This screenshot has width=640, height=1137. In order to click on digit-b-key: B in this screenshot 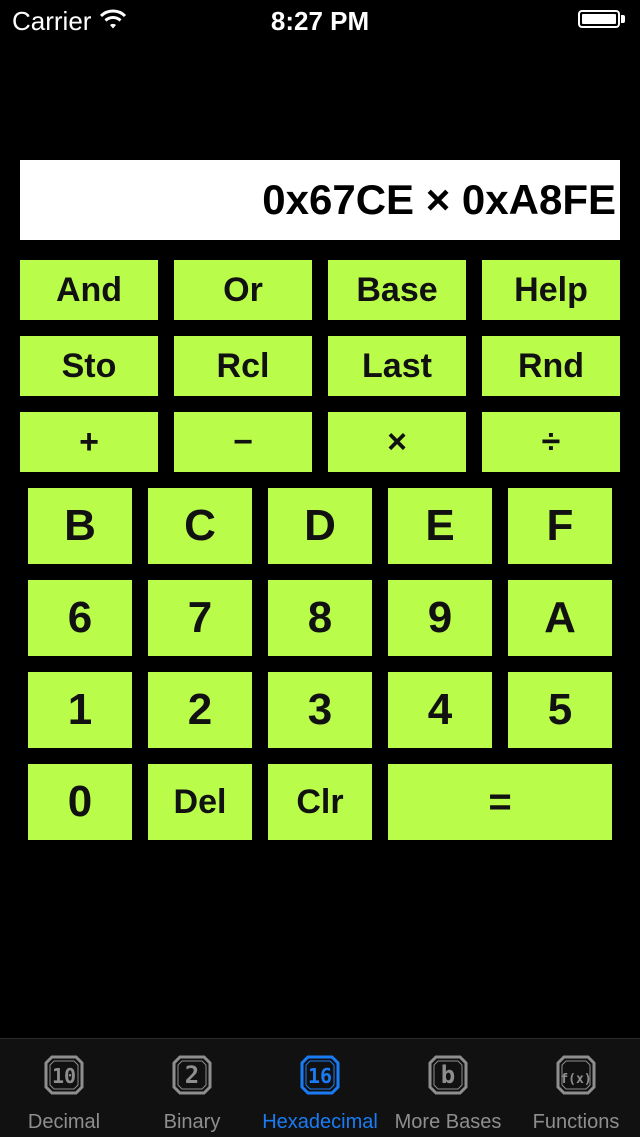, I will do `click(80, 526)`.